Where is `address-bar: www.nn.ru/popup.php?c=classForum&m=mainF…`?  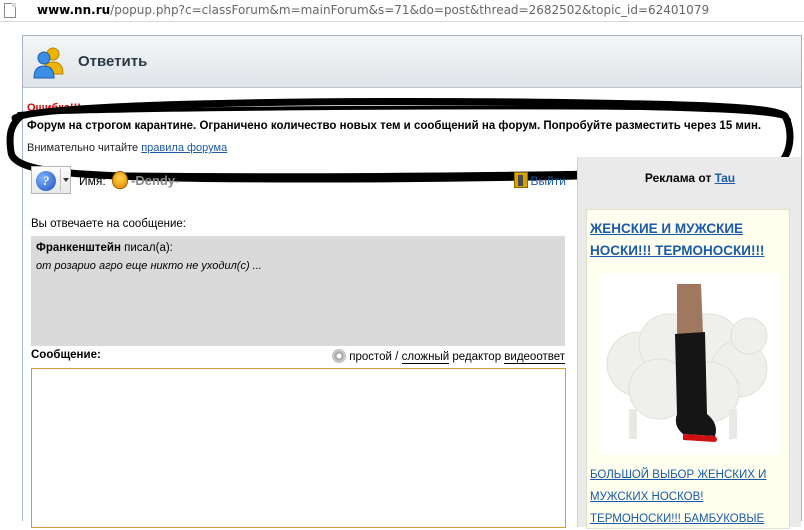 address-bar: www.nn.ru/popup.php?c=classForum&m=mainF… is located at coordinates (402, 11).